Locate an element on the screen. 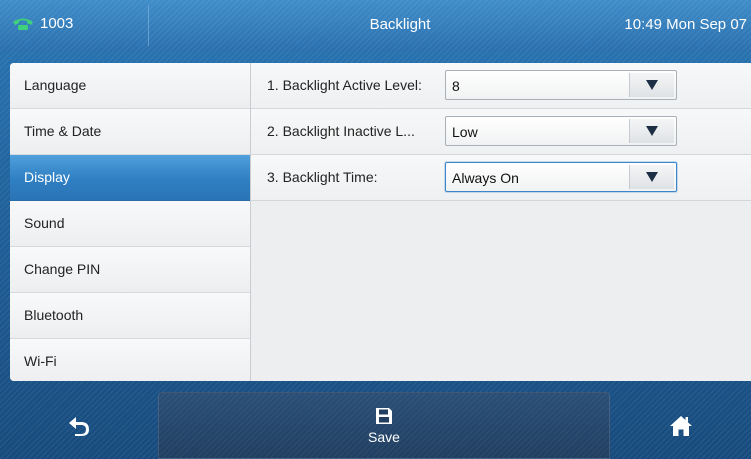 The height and width of the screenshot is (459, 751). sidebar-item-label: Wi-Fi is located at coordinates (40, 361).